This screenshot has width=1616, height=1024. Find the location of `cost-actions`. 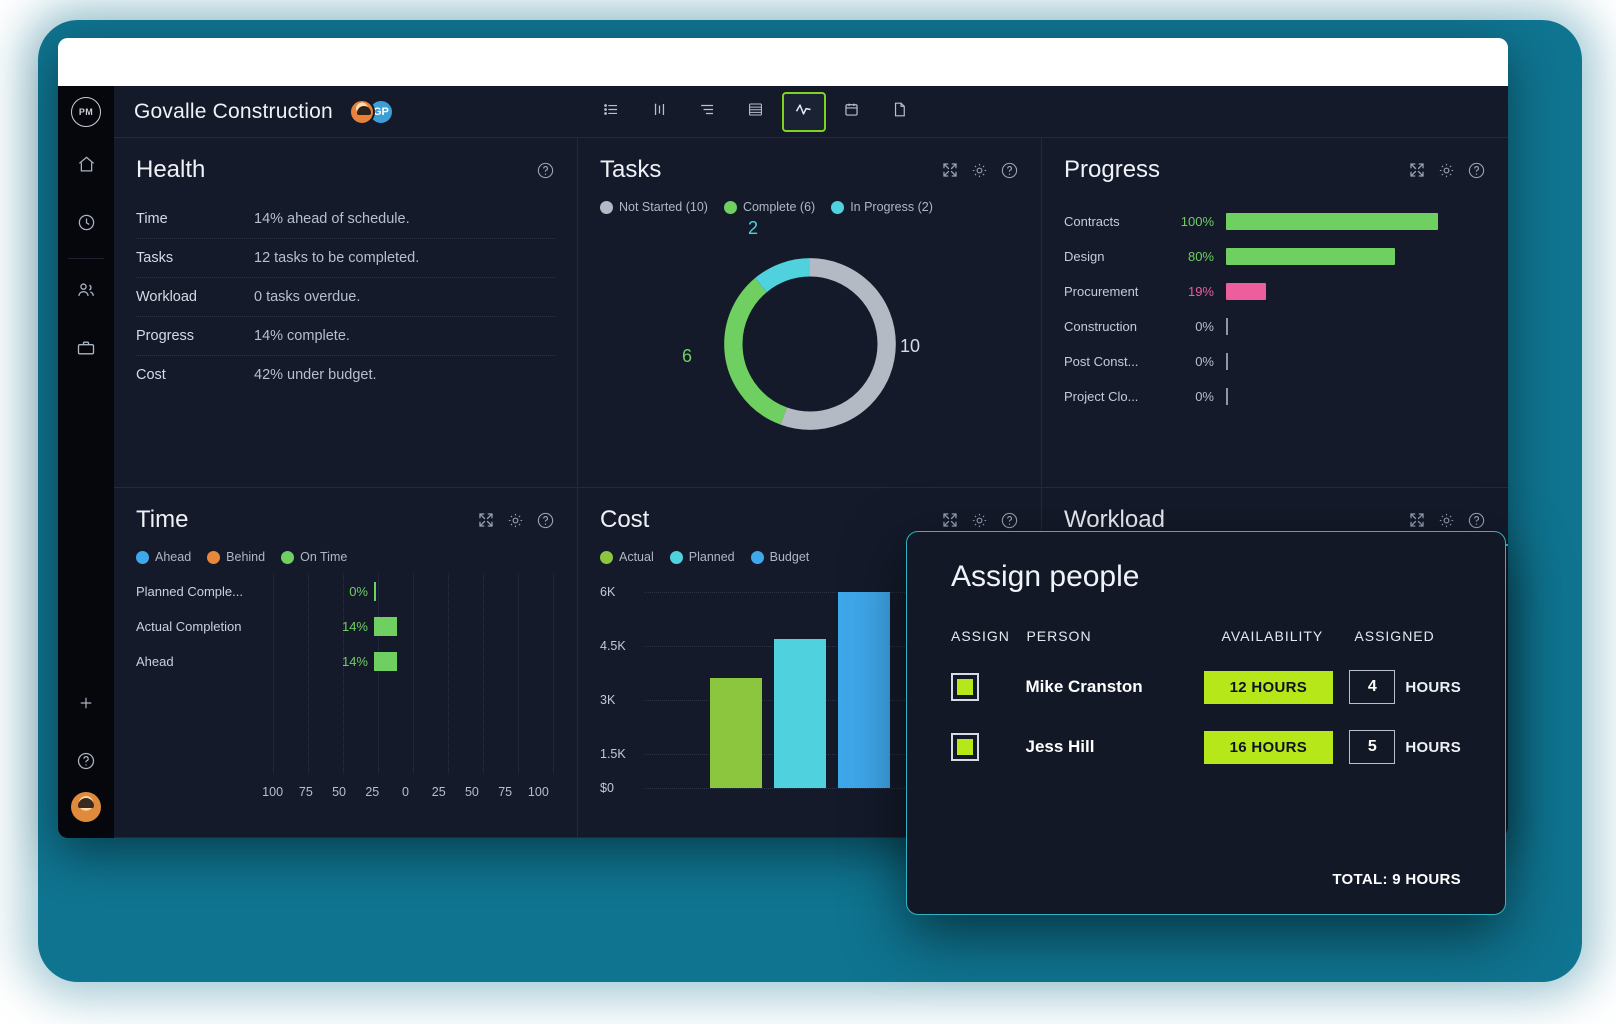

cost-actions is located at coordinates (980, 520).